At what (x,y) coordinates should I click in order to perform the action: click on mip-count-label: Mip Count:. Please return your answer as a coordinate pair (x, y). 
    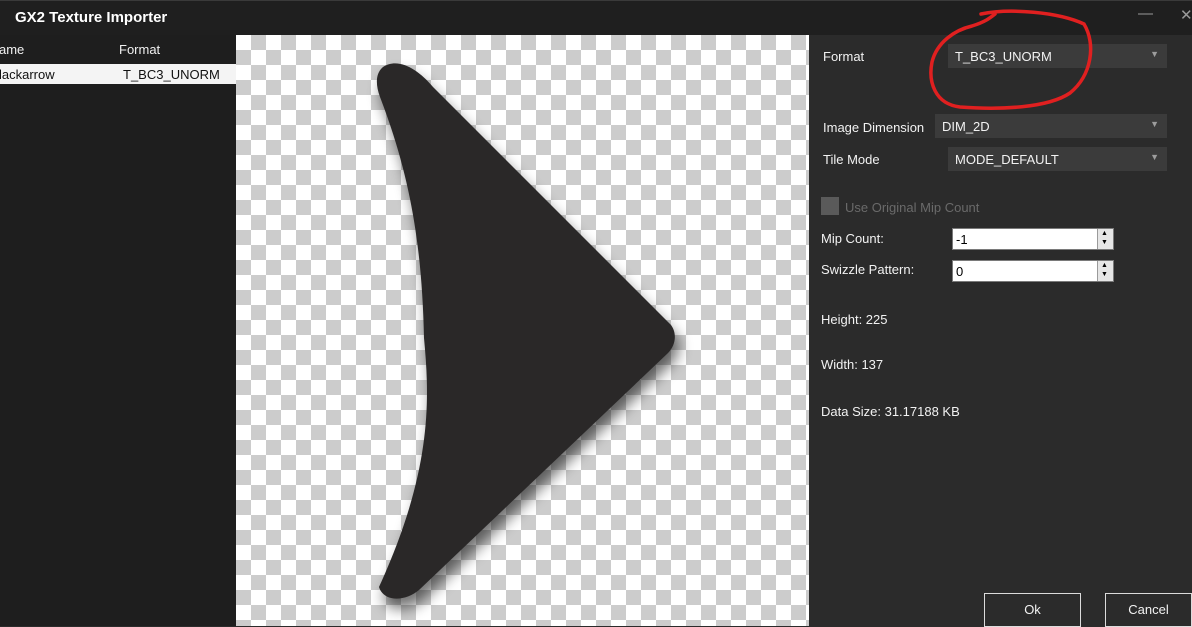
    Looking at the image, I should click on (852, 238).